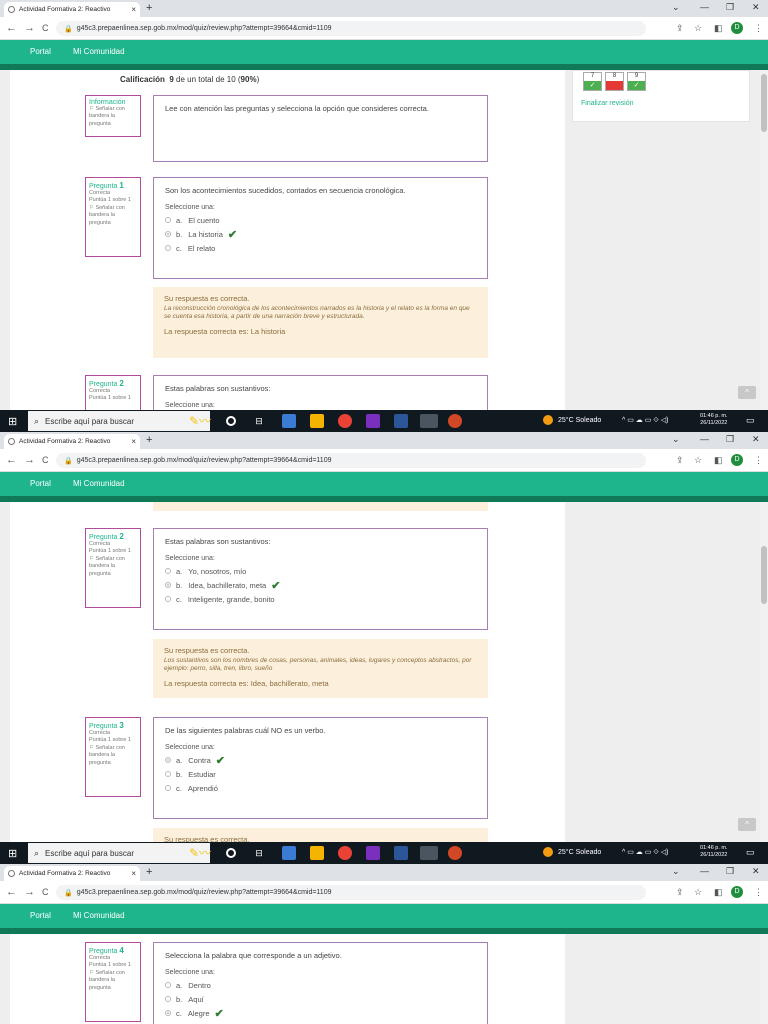  Describe the element at coordinates (320, 999) in the screenshot. I see `option-b: b. Aquí` at that location.